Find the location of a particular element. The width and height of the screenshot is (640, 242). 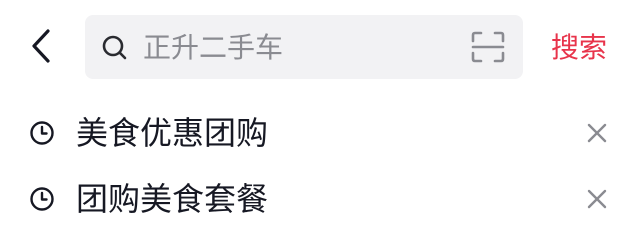

search-icon is located at coordinates (114, 47).